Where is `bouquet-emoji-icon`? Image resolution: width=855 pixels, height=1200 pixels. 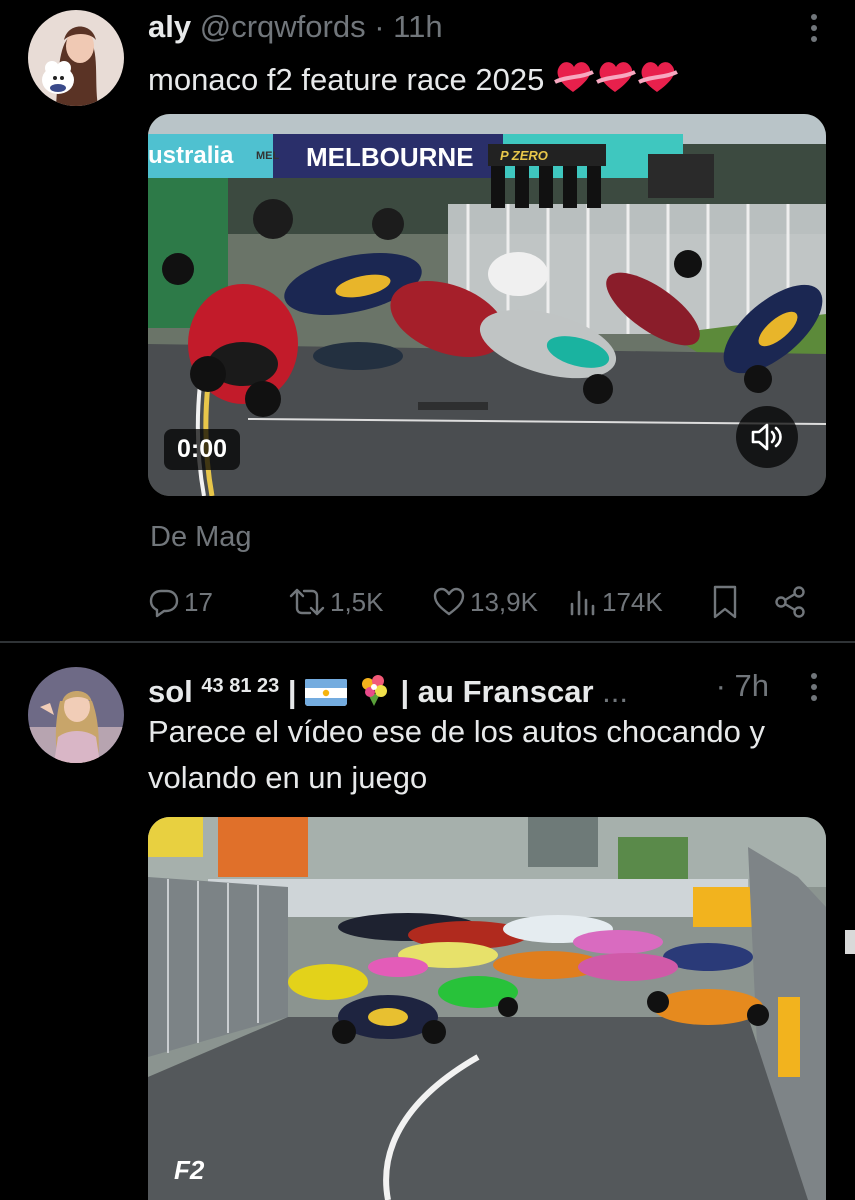
bouquet-emoji-icon is located at coordinates (374, 690).